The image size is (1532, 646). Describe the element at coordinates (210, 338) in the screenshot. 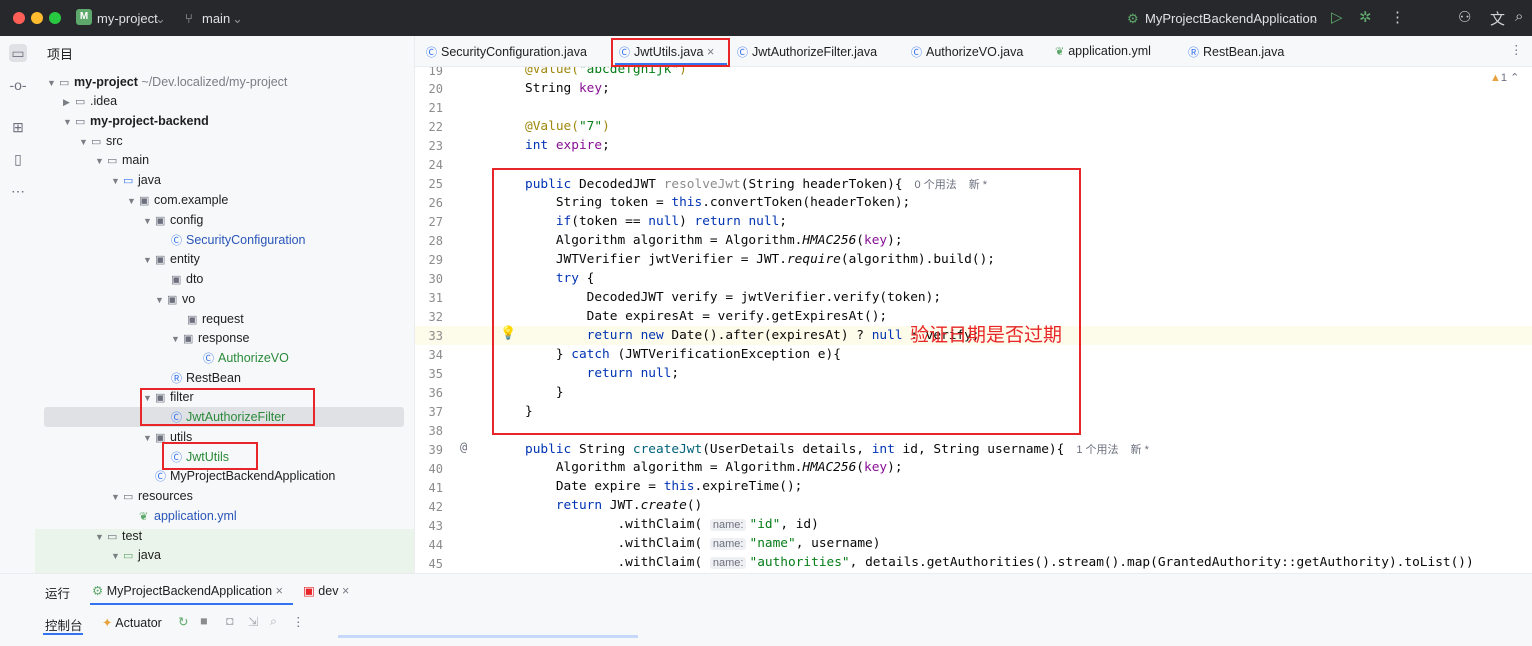

I see `tree-item-response: ▼ ▣ response` at that location.